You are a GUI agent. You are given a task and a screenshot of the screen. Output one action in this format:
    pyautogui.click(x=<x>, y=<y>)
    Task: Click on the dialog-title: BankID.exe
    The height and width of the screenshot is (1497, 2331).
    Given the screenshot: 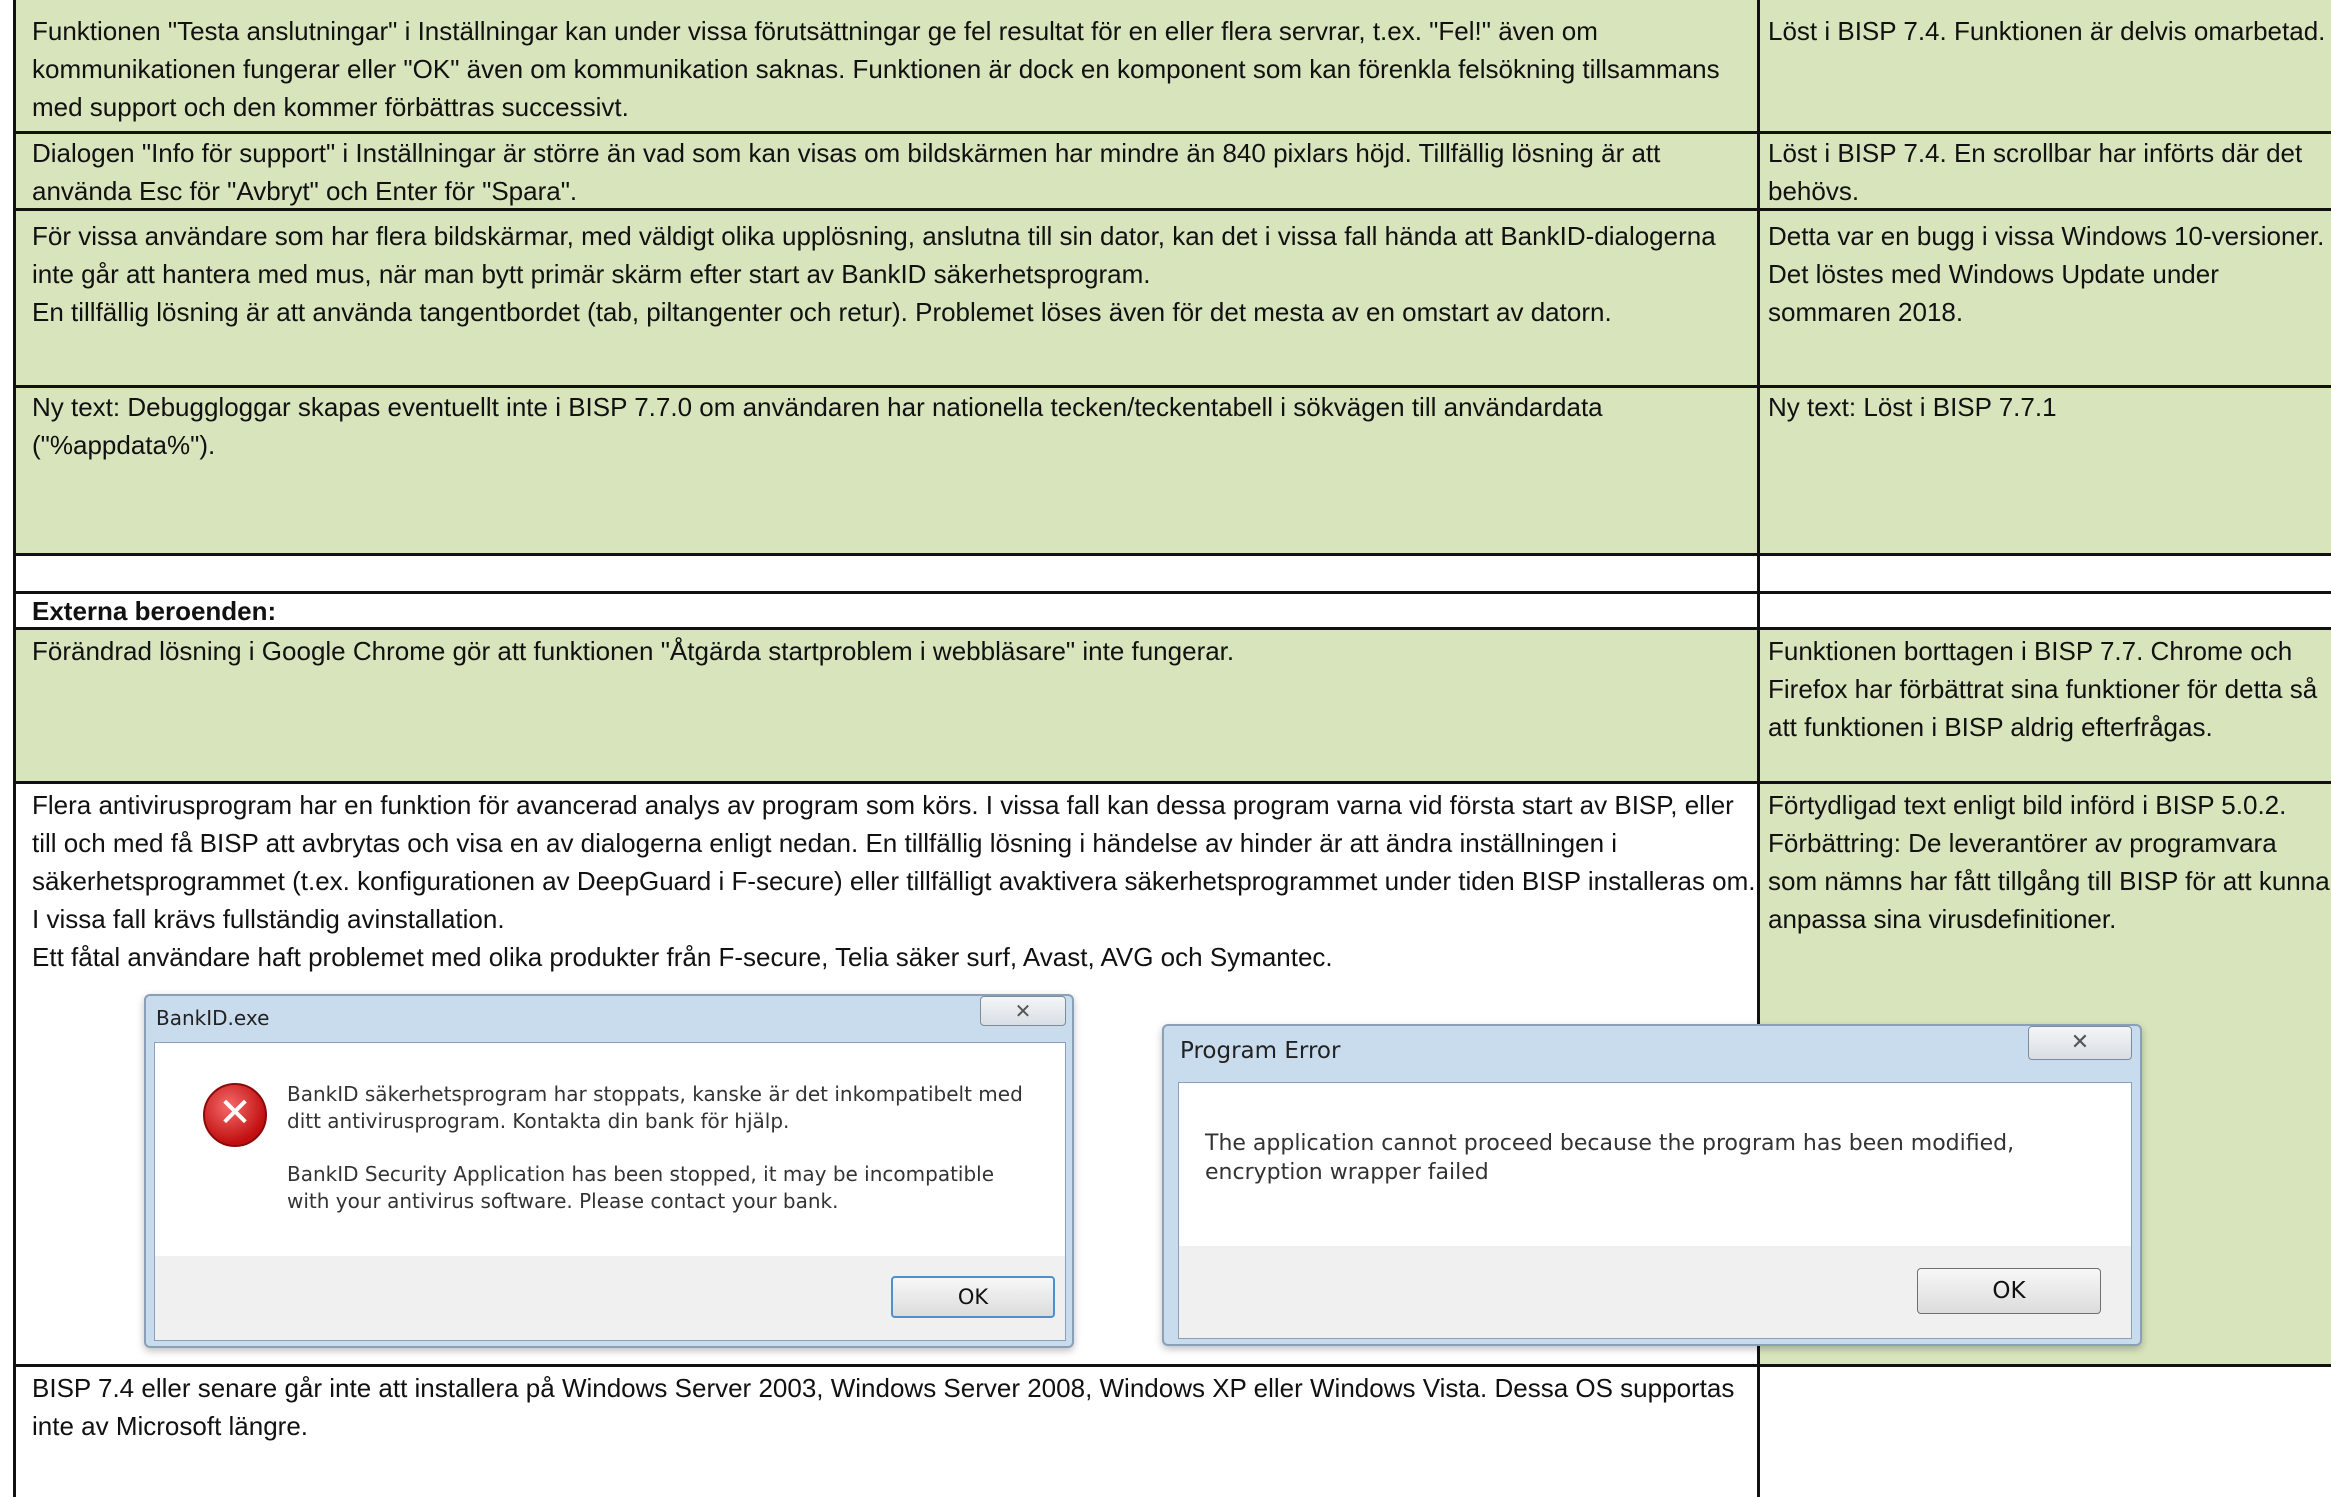 What is the action you would take?
    pyautogui.click(x=213, y=1018)
    